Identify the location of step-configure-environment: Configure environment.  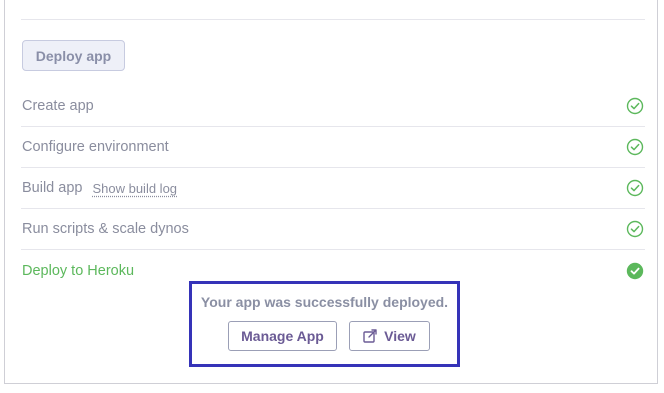
(333, 147).